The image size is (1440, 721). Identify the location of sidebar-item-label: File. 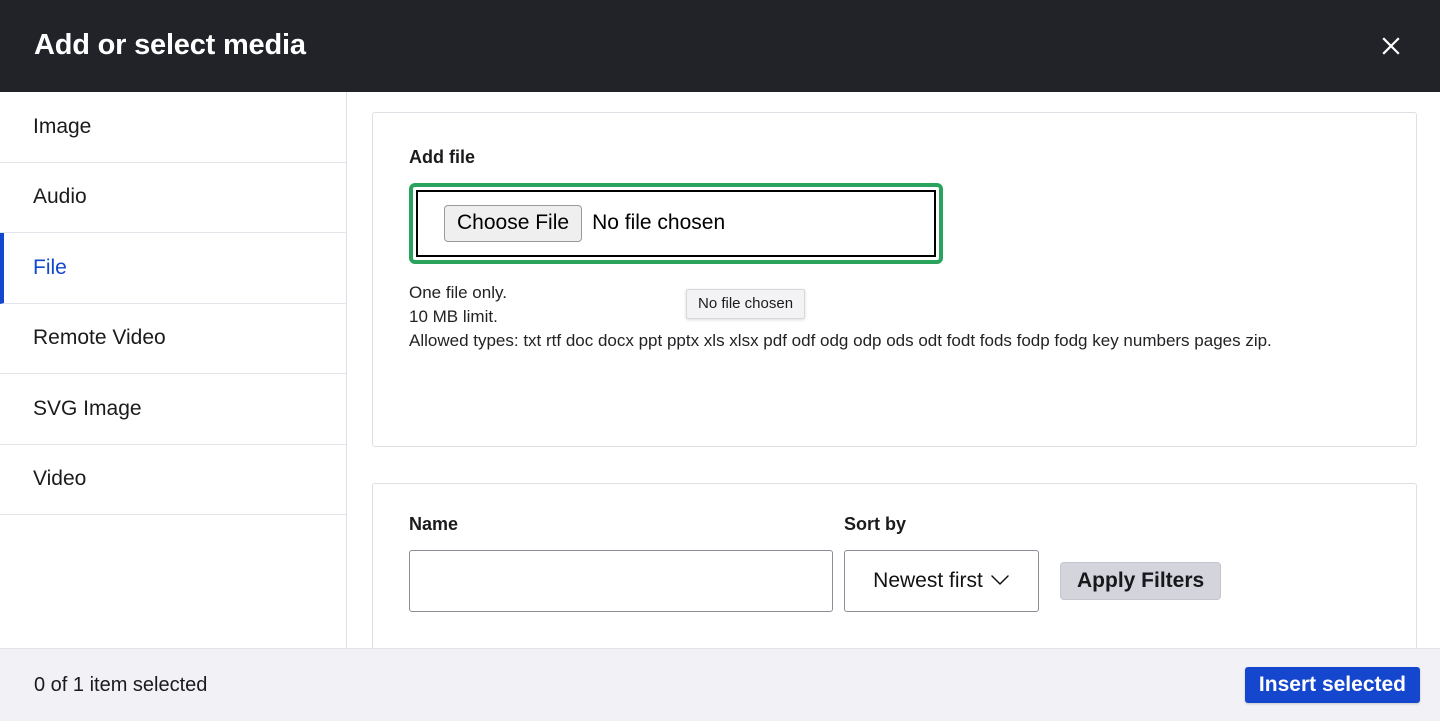
(50, 267).